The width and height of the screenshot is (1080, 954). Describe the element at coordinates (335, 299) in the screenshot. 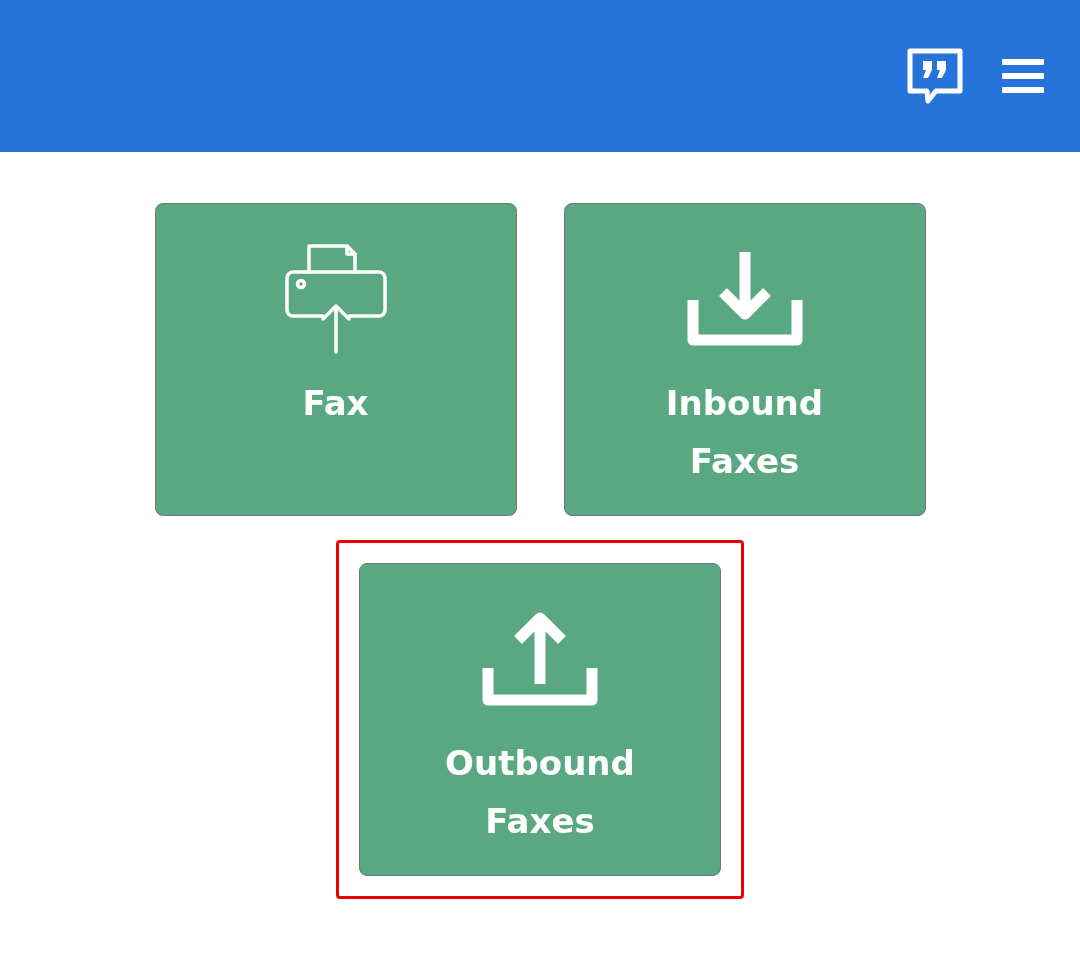

I see `printer-upload-icon` at that location.